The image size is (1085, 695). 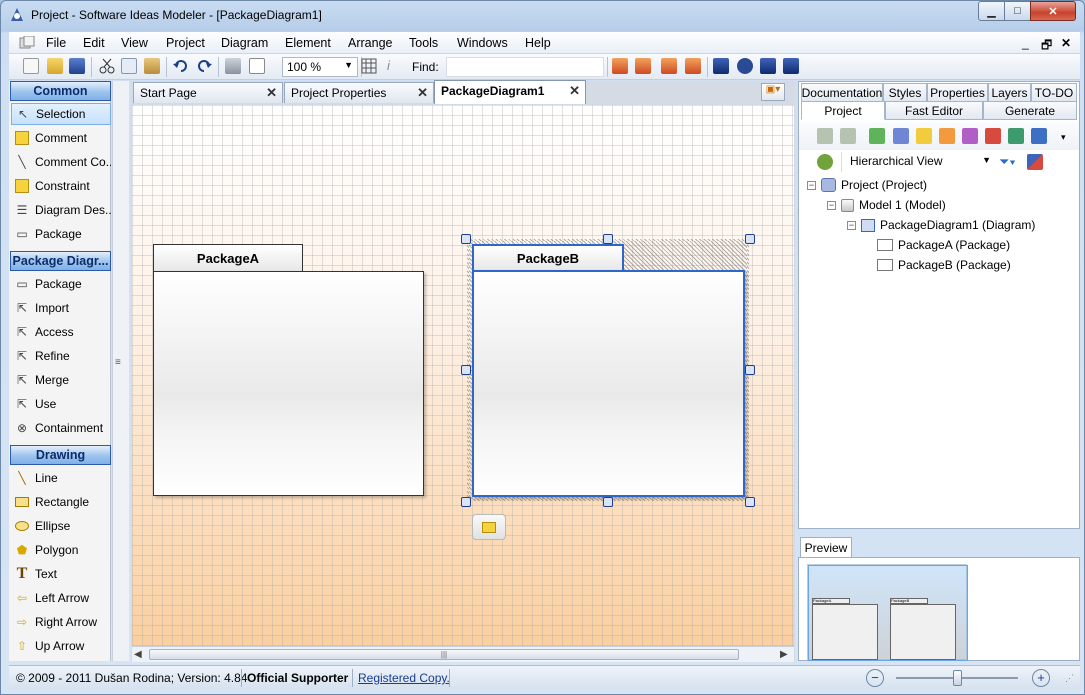 I want to click on group-icon, so click(x=768, y=66).